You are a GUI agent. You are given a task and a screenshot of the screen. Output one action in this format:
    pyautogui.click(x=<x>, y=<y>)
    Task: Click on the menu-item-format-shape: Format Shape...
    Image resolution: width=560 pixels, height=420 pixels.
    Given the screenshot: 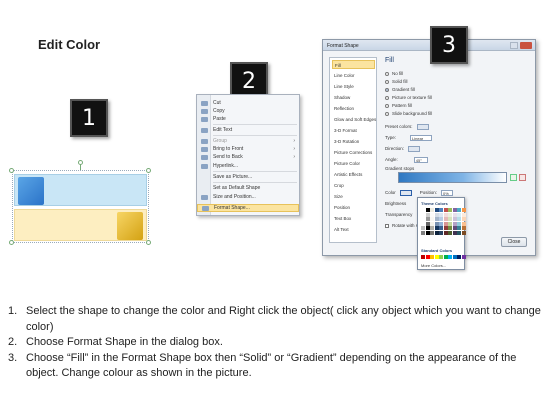 What is the action you would take?
    pyautogui.click(x=248, y=208)
    